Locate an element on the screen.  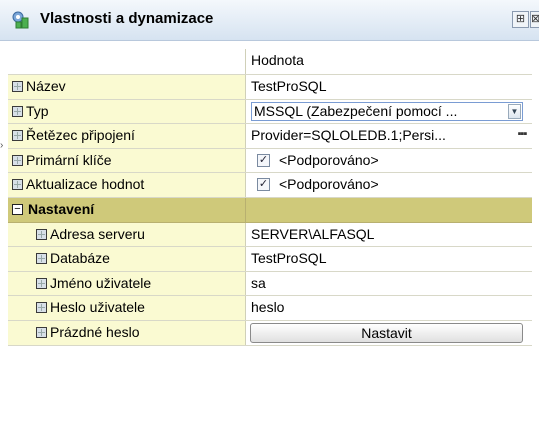
property-row-username: Jméno uživatele sa is located at coordinates (270, 284).